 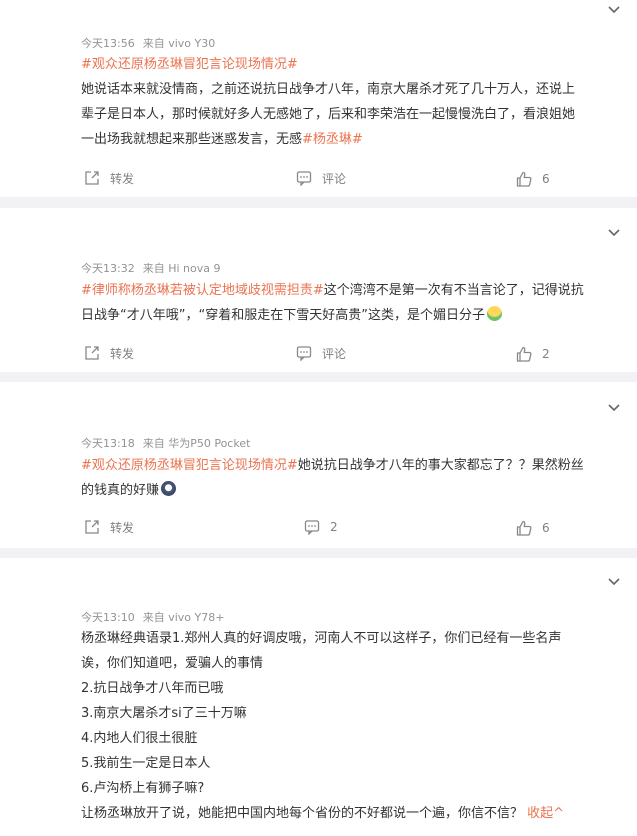 I want to click on post-text-line: 让杨丞琳放开了说，她能把中国内地每个省份的不好都说一个遍，你信不信？, so click(x=302, y=813).